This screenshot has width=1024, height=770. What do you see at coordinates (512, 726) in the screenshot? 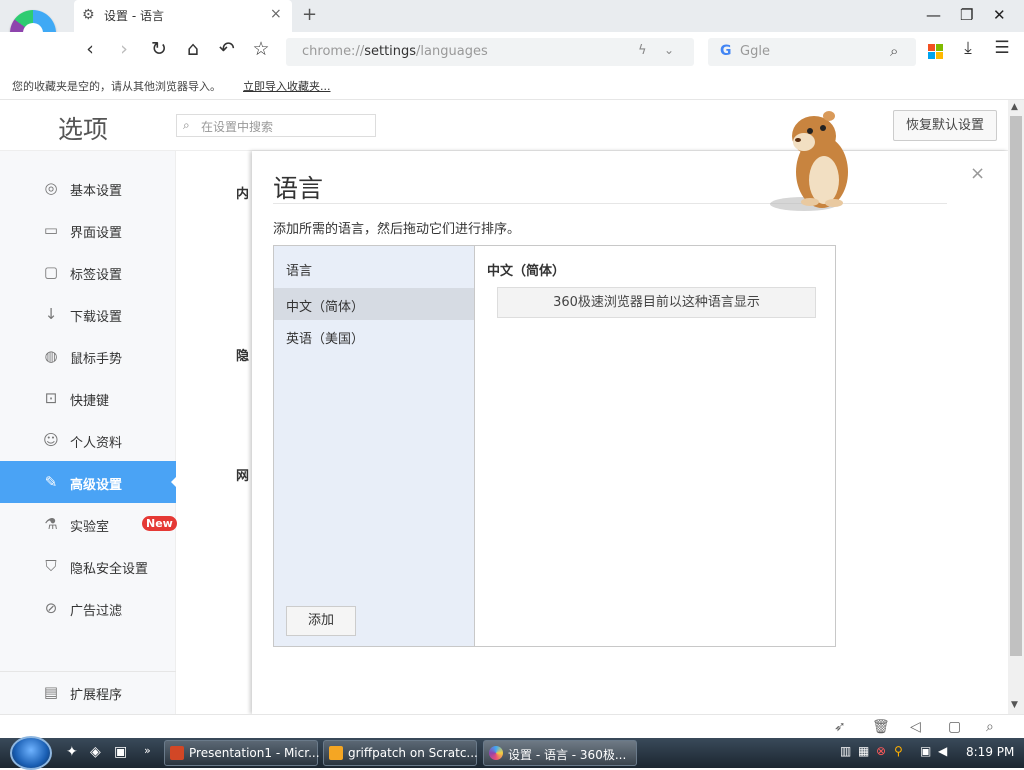
I see `status-bar: ➶ 🗑 ◁ ▢ ⌕` at bounding box center [512, 726].